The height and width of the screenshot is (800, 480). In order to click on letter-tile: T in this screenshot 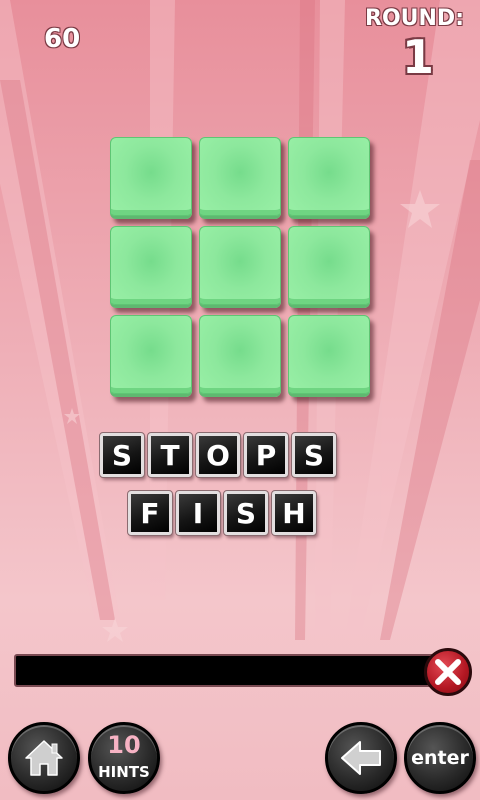, I will do `click(170, 455)`.